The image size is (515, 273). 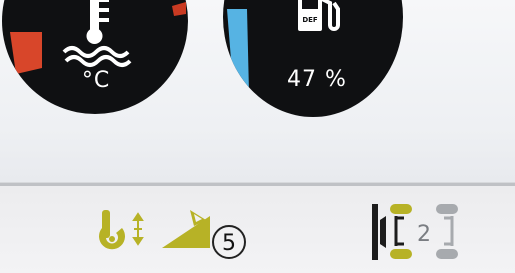 I want to click on ramp-slope-icon, so click(x=186, y=229).